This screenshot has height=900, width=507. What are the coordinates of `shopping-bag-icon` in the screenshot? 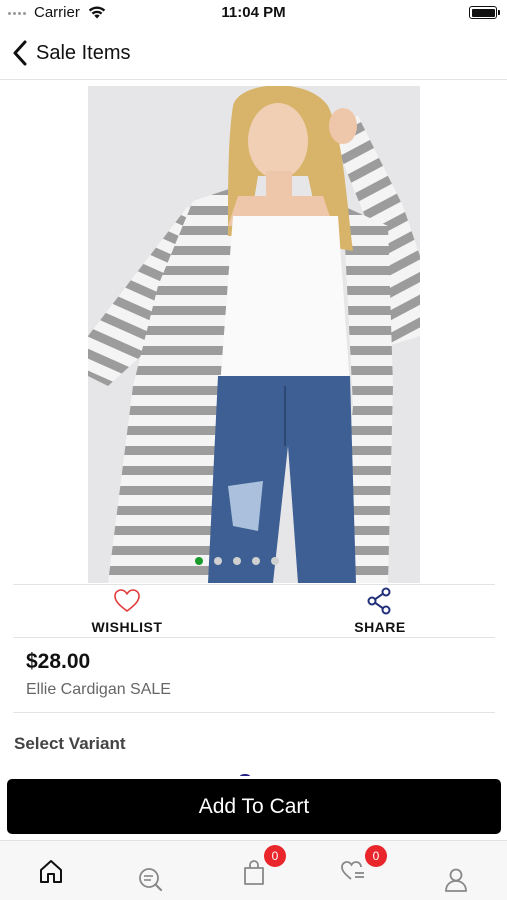 It's located at (254, 872).